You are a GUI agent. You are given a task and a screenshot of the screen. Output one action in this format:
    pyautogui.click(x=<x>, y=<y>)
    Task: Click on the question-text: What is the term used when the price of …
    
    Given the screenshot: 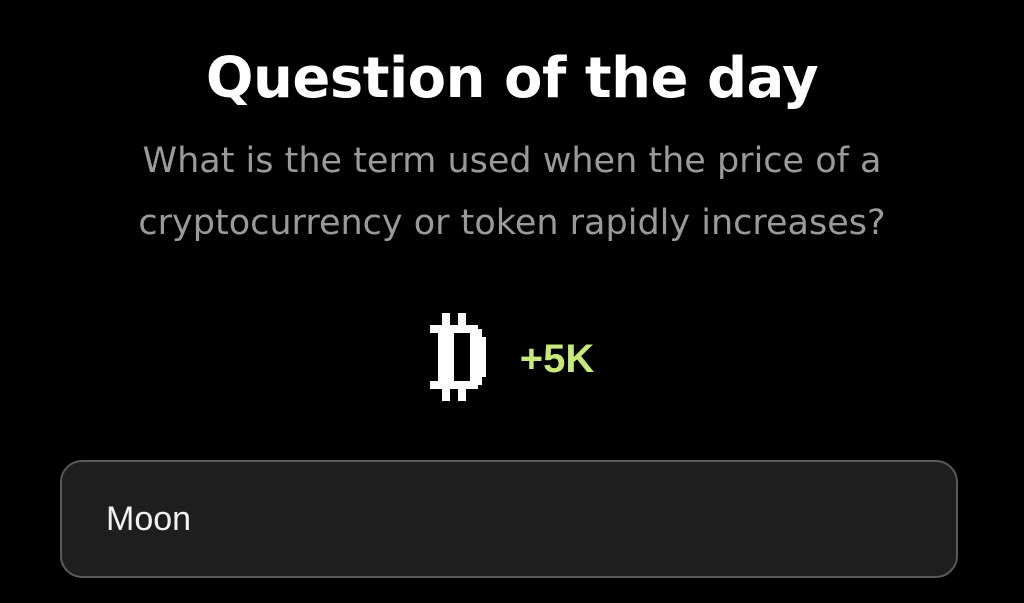 What is the action you would take?
    pyautogui.click(x=512, y=192)
    